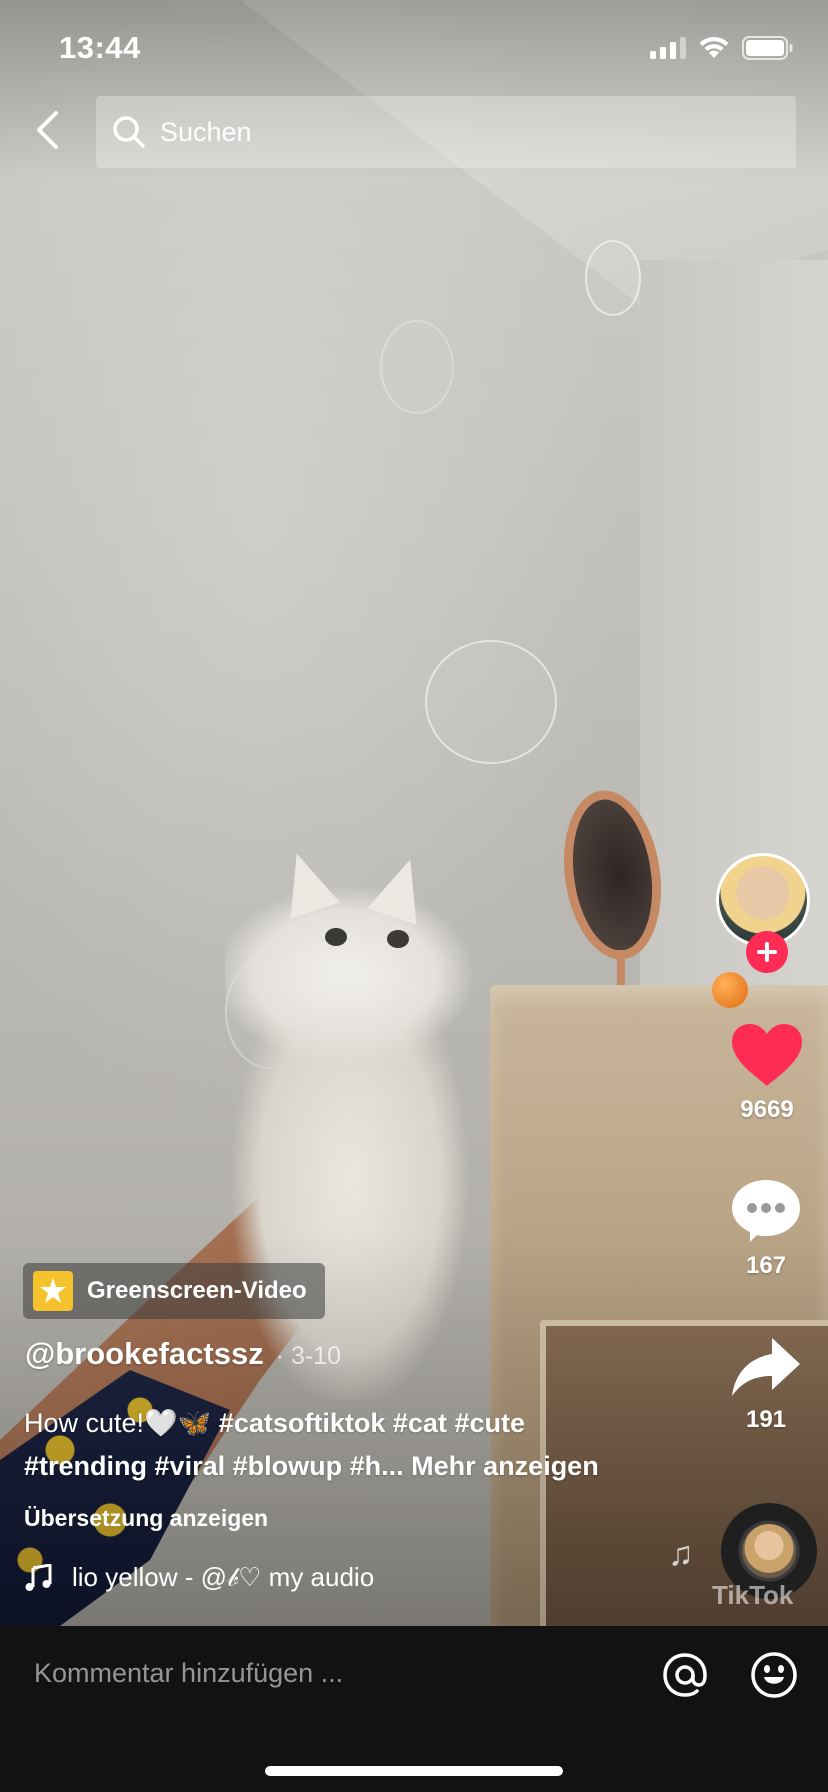 This screenshot has width=828, height=1792. What do you see at coordinates (190, 1466) in the screenshot?
I see `hashtag: #viral` at bounding box center [190, 1466].